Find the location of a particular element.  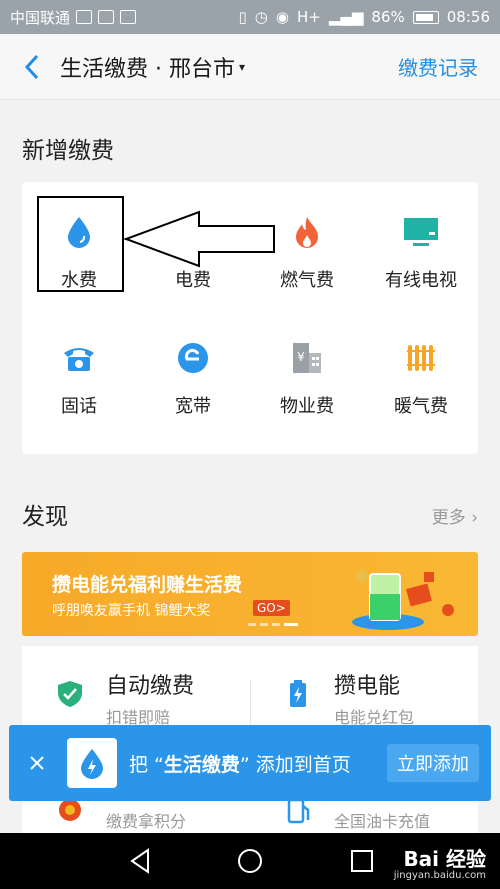

banner-subtitle: 呼朋唤友赢手机 锦鲤大奖 is located at coordinates (131, 611).